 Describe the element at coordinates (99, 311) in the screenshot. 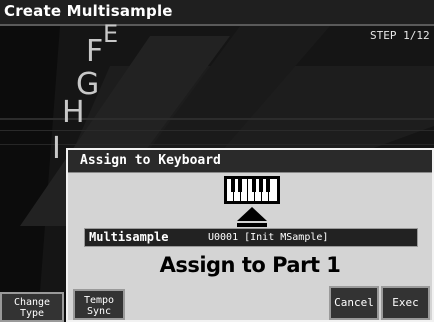

I see `tempo-sync-label-line2: Sync` at that location.